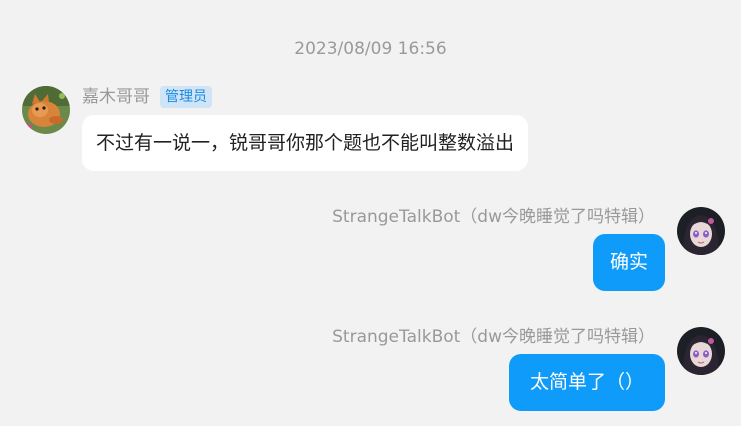 The image size is (741, 426). I want to click on cat-avatar, so click(46, 110).